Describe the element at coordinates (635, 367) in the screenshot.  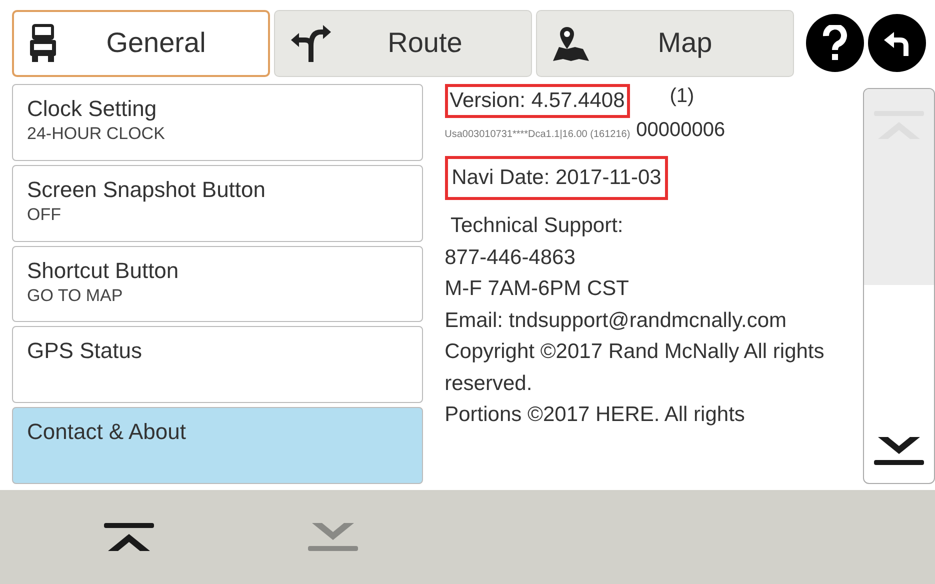
I see `support-text: Copyright ©2017 Rand McNally All rights reserved.` at that location.